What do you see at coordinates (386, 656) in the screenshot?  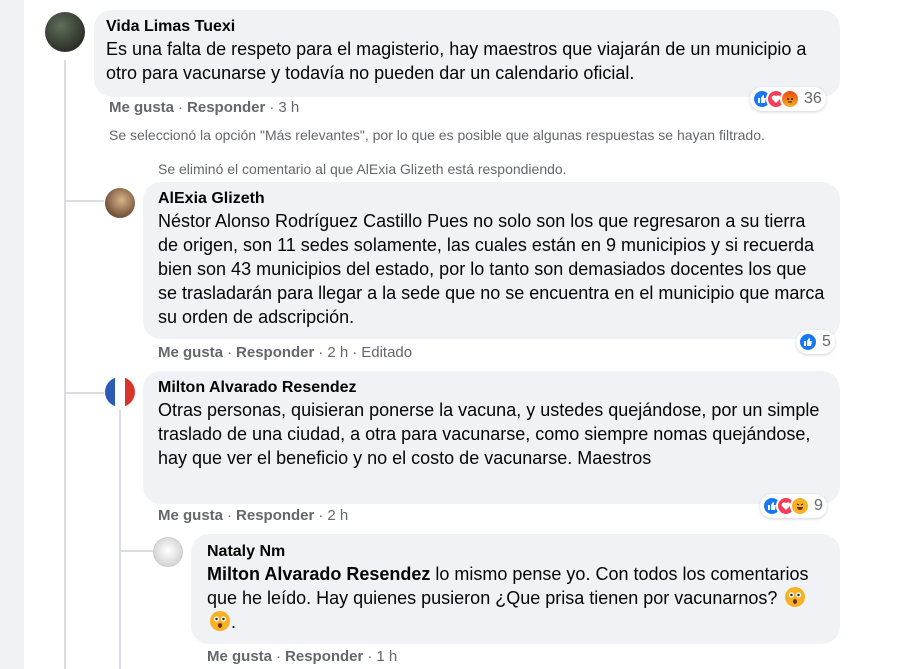 I see `comment-time: 1 h` at bounding box center [386, 656].